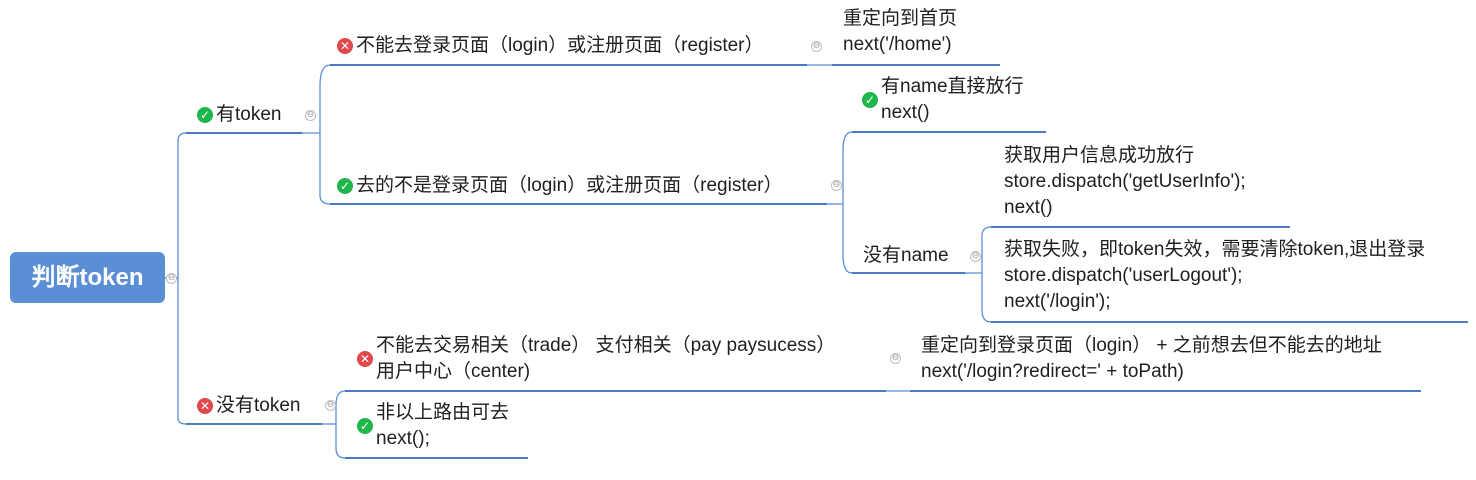  What do you see at coordinates (1123, 275) in the screenshot?
I see `node-text-line: store.dispatch('userLogout');` at bounding box center [1123, 275].